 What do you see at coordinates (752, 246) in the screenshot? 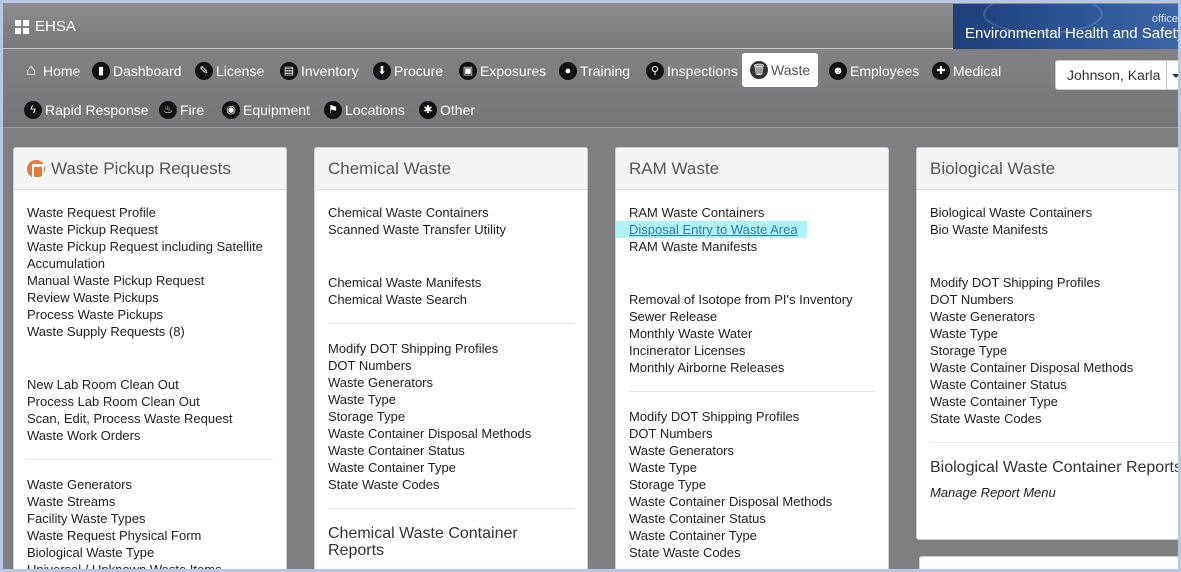
I see `link-ram-waste-manifests: RAM Waste Manifests` at bounding box center [752, 246].